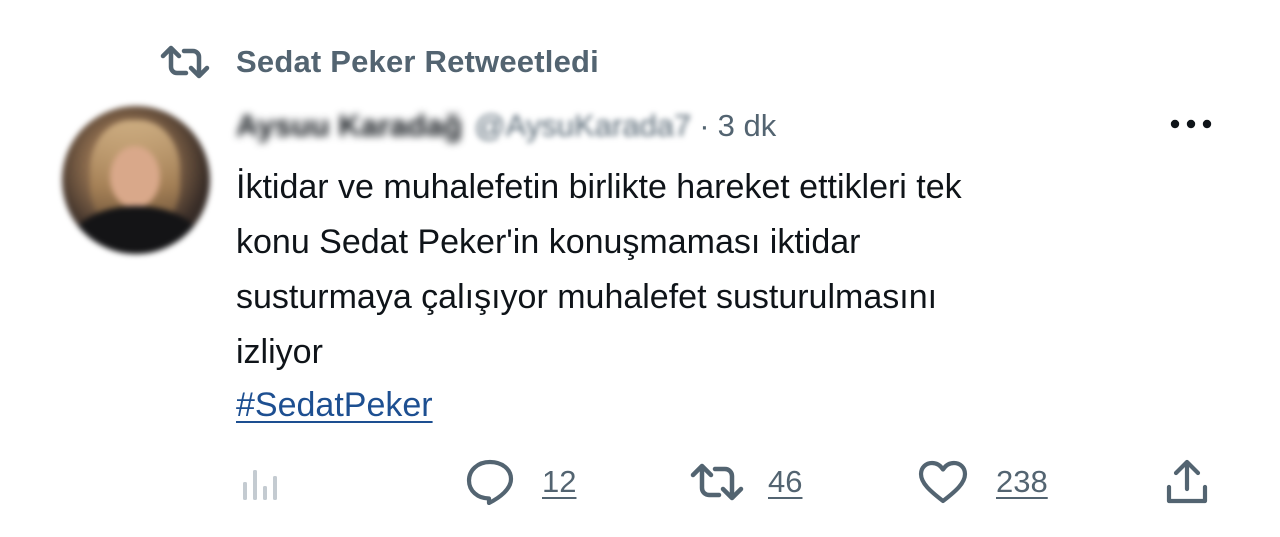  What do you see at coordinates (943, 482) in the screenshot?
I see `heart-icon` at bounding box center [943, 482].